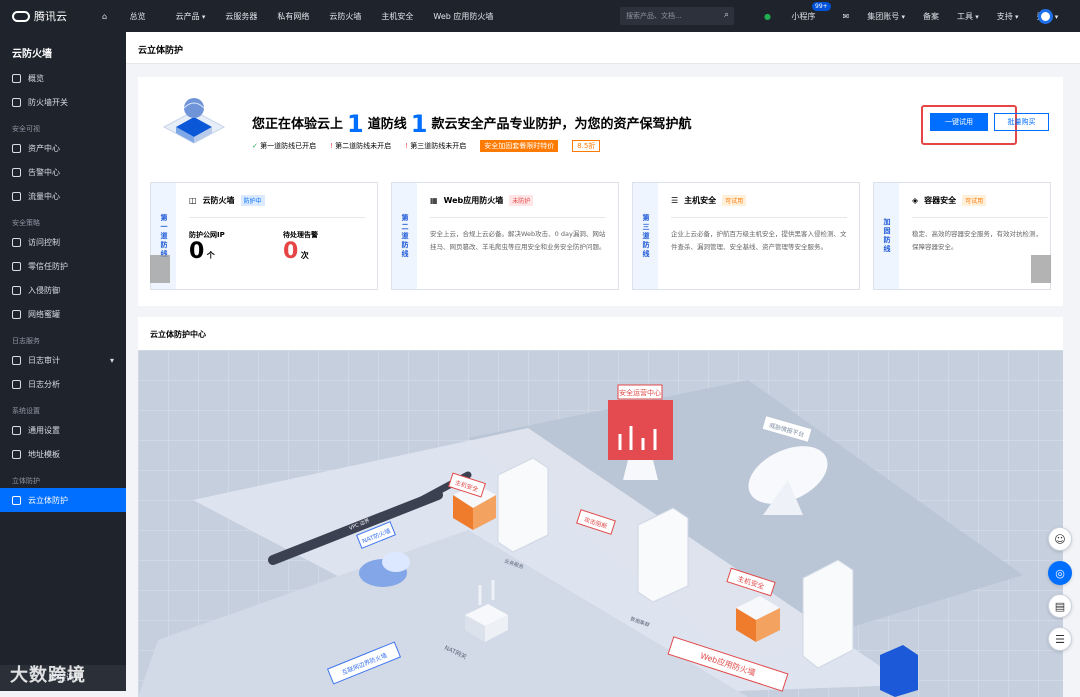 Image resolution: width=1080 pixels, height=697 pixels. Describe the element at coordinates (846, 16) in the screenshot. I see `message-icon: ✉` at that location.